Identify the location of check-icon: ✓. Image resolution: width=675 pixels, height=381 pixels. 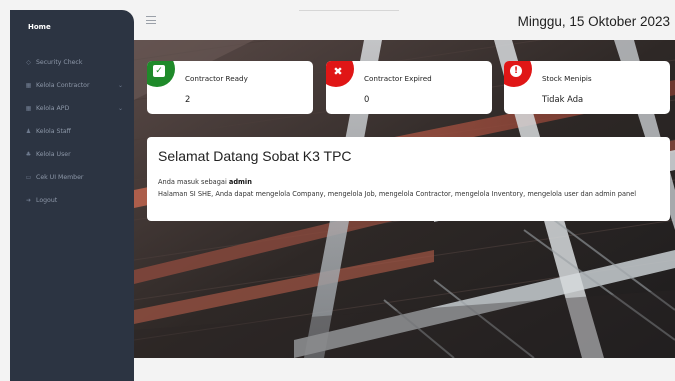
(159, 71).